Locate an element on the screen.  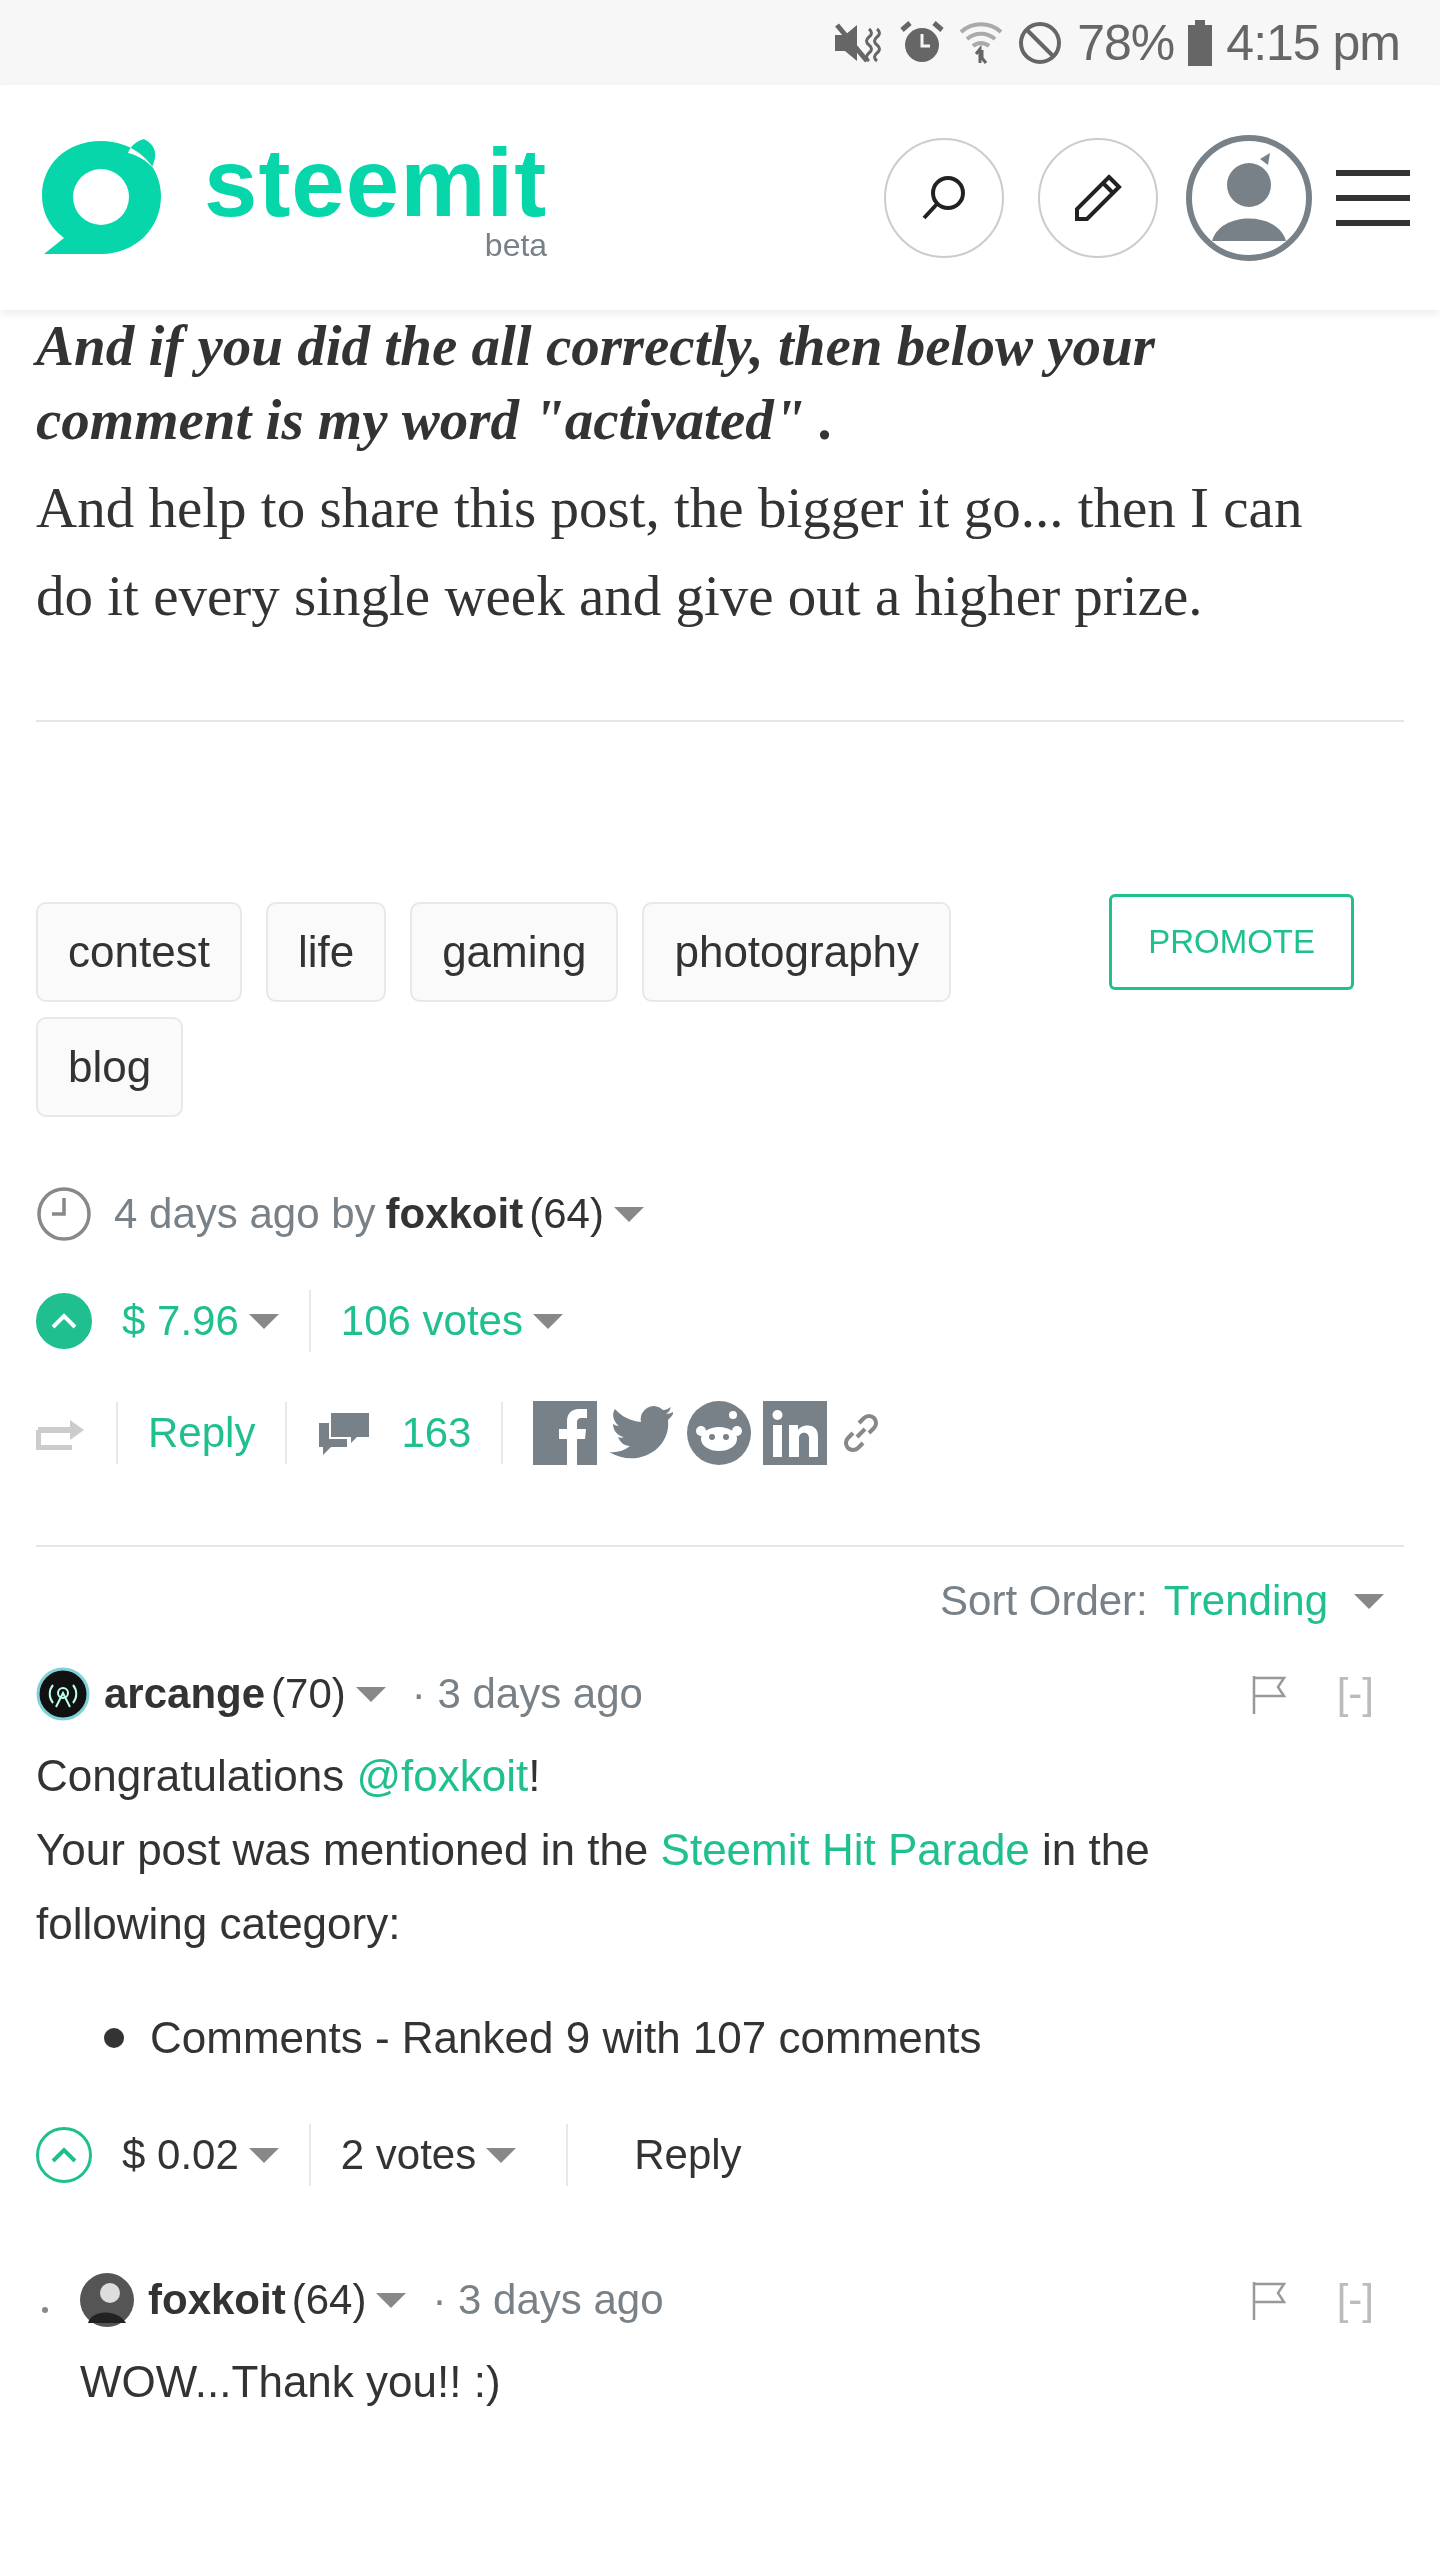
list-item: Comments - Ranked 9 with 107 comments is located at coordinates (754, 2038).